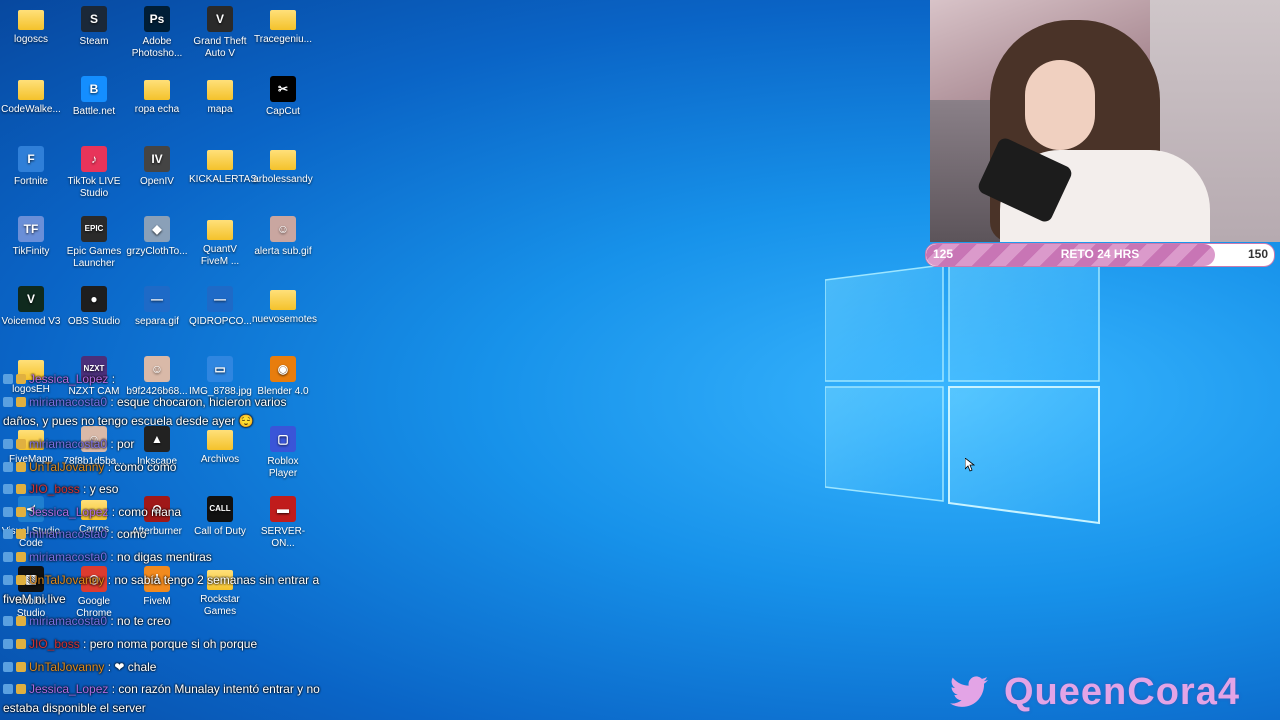  I want to click on desktop-icon-label: ropa echa, so click(157, 109).